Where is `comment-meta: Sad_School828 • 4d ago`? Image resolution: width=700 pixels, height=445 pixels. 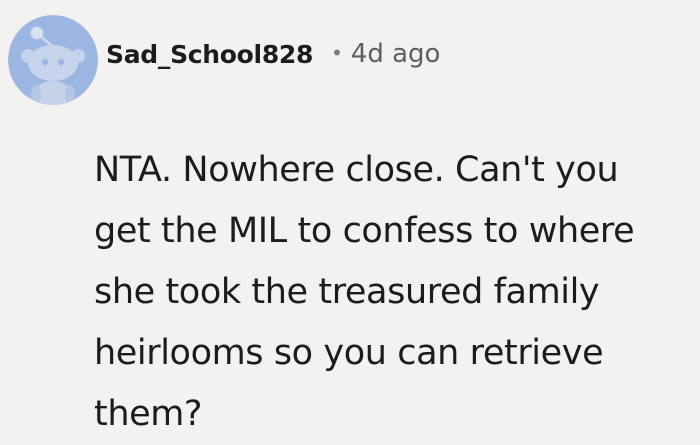
comment-meta: Sad_School828 • 4d ago is located at coordinates (273, 54).